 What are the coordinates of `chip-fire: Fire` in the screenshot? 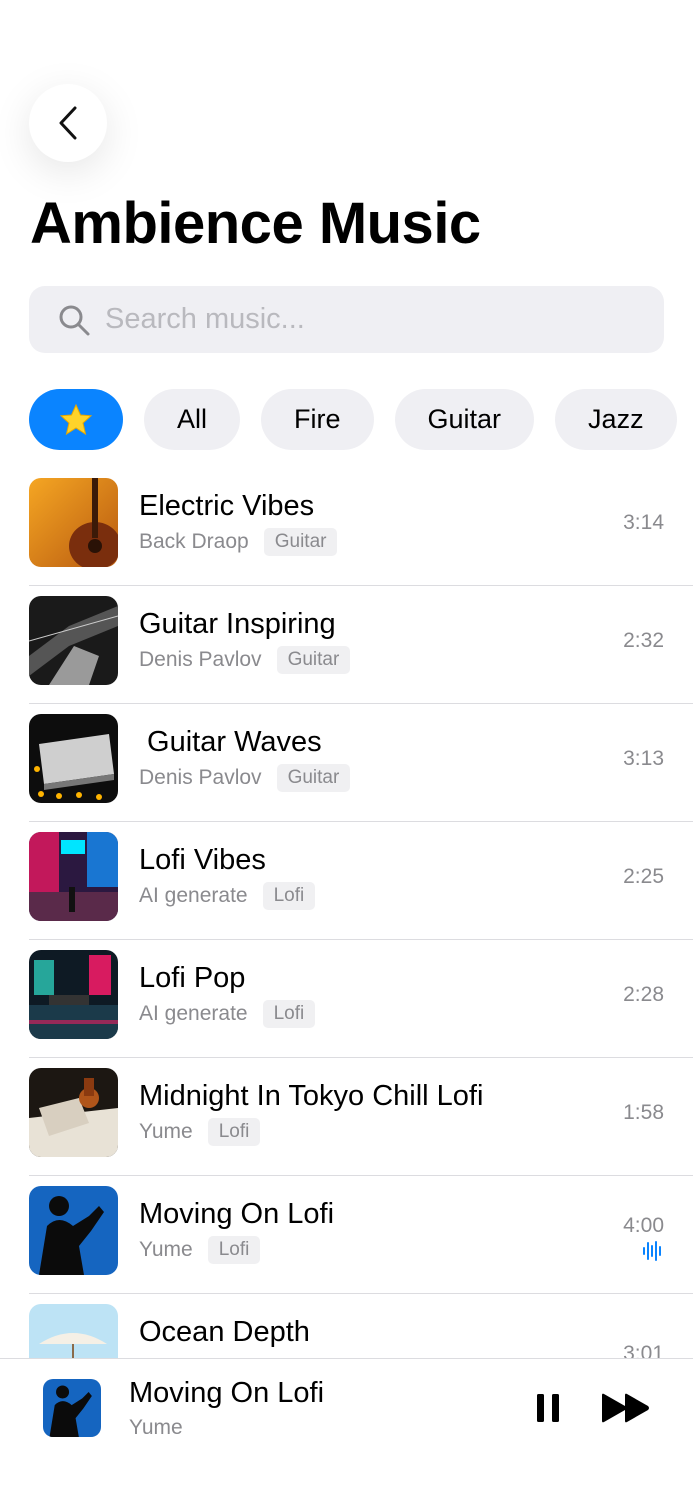 It's located at (317, 419).